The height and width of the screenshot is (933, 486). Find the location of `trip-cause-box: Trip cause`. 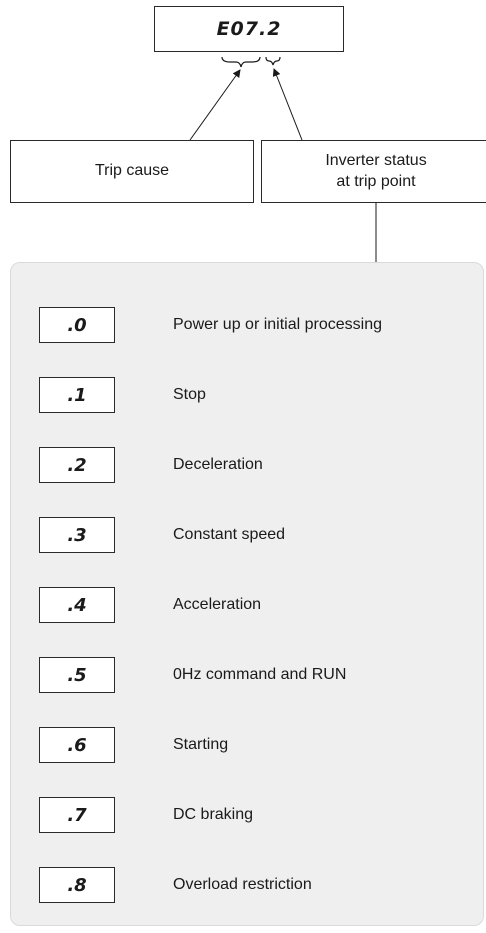

trip-cause-box: Trip cause is located at coordinates (132, 171).